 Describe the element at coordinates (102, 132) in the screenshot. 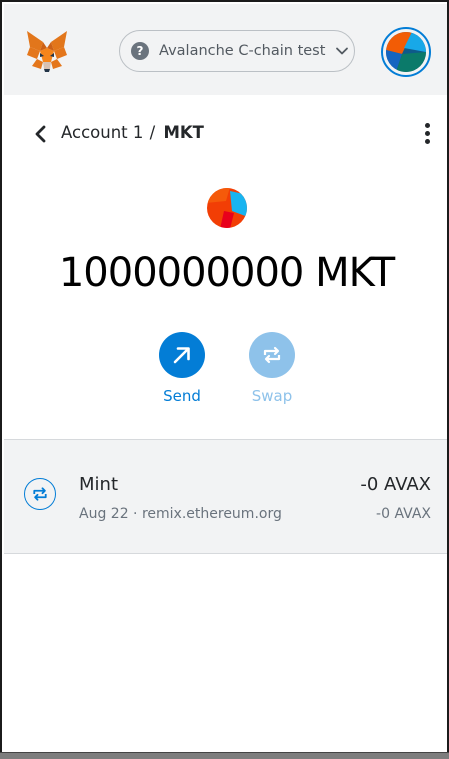

I see `breadcrumb-account: Account 1` at that location.